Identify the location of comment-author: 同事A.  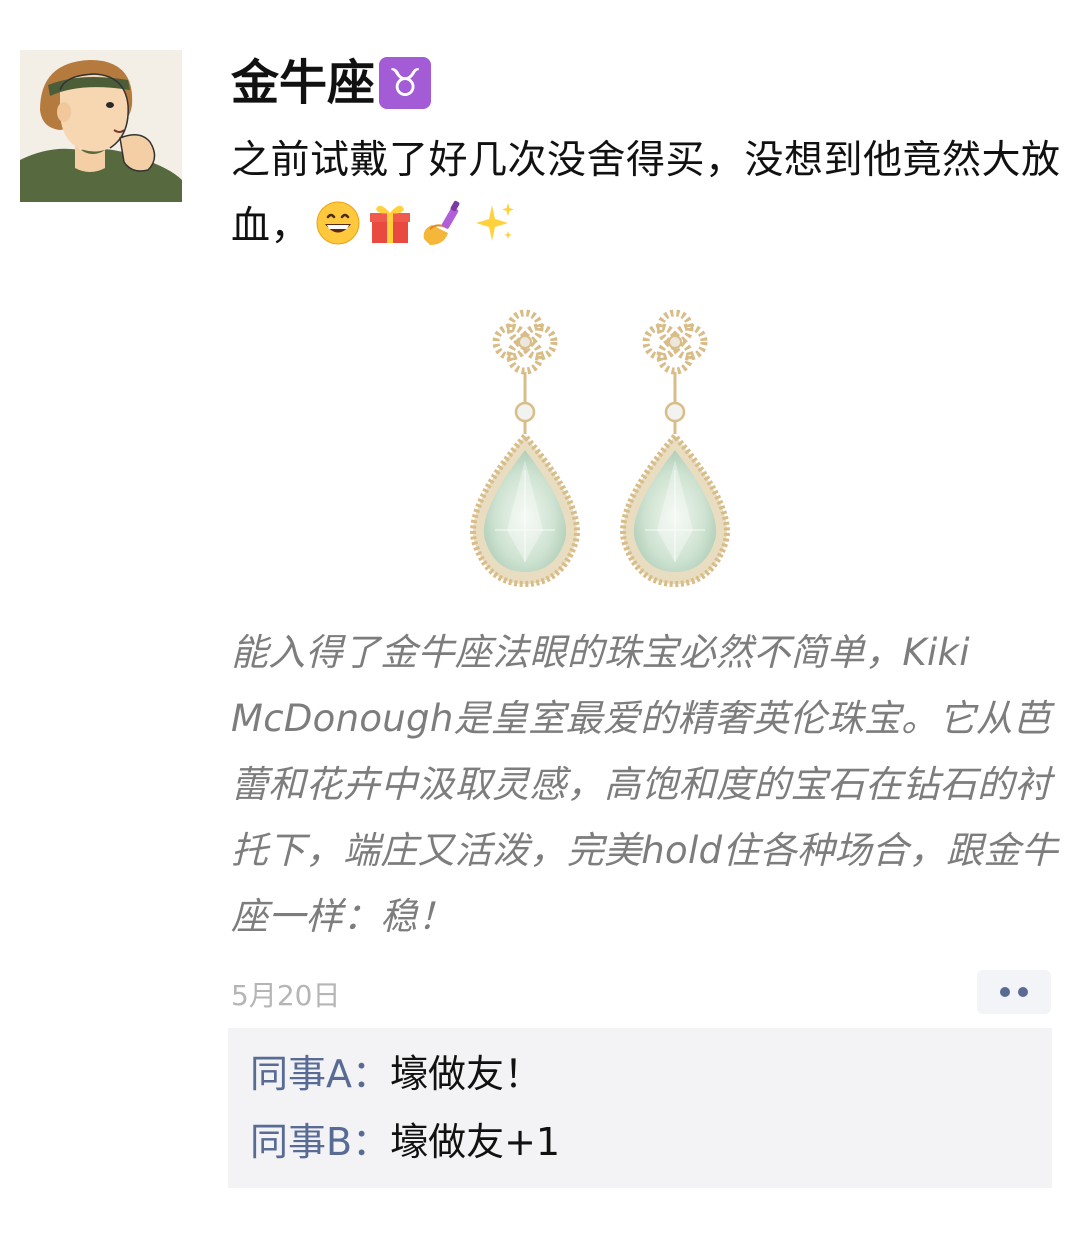
(301, 1074).